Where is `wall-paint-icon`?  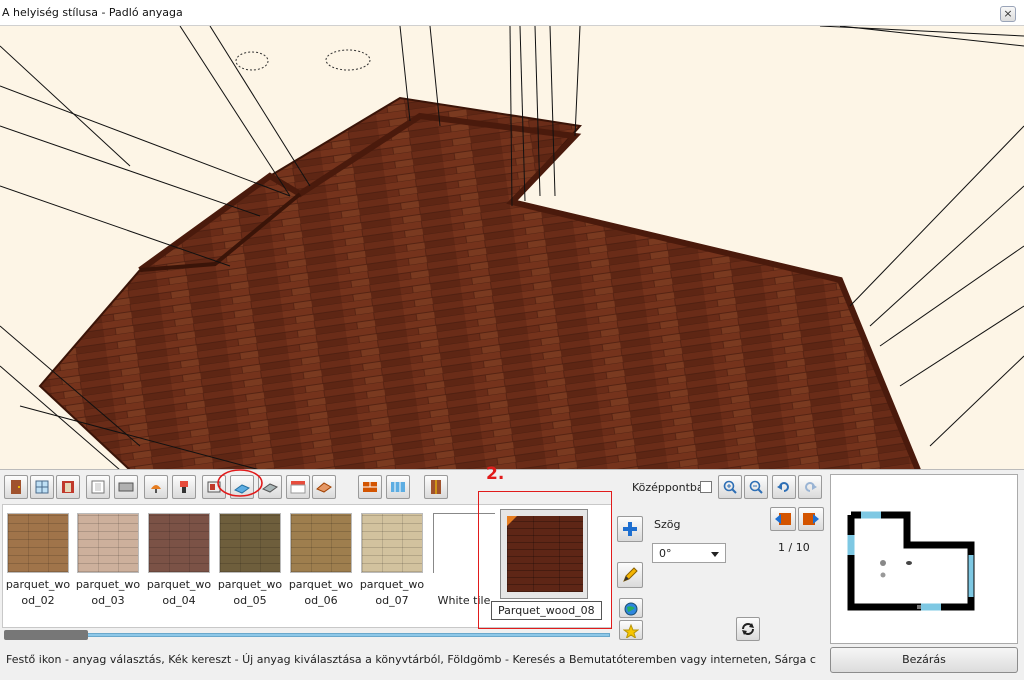
wall-paint-icon is located at coordinates (68, 487).